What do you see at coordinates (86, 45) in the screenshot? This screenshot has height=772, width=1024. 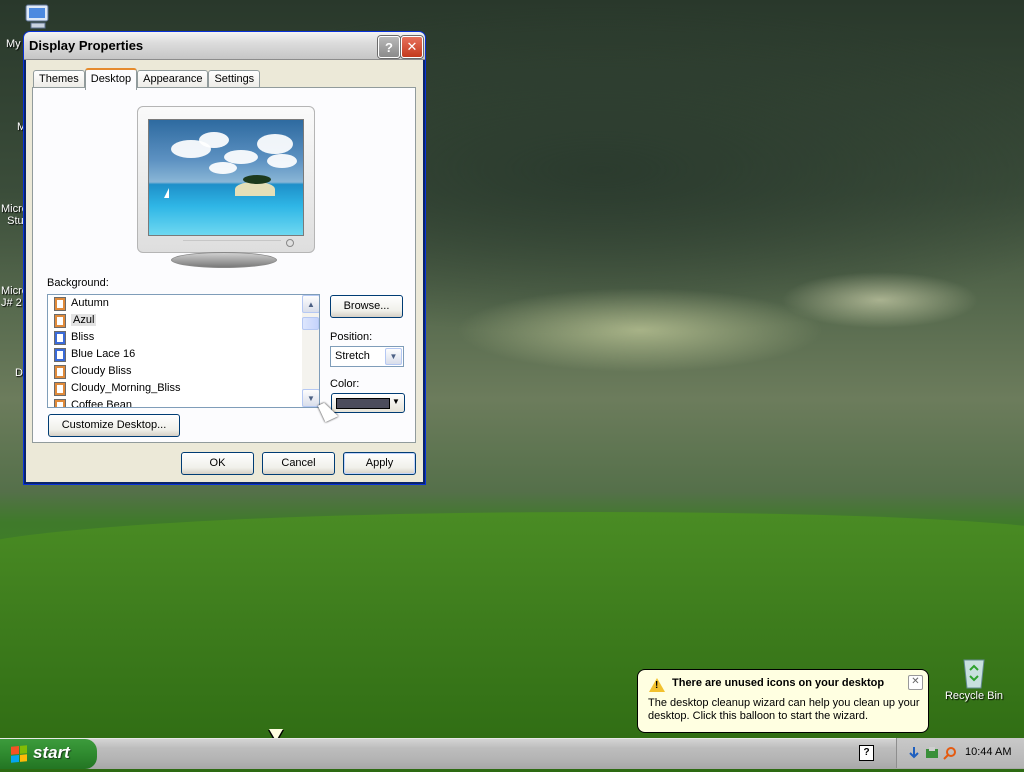 I see `dialog-title: Display Properties` at bounding box center [86, 45].